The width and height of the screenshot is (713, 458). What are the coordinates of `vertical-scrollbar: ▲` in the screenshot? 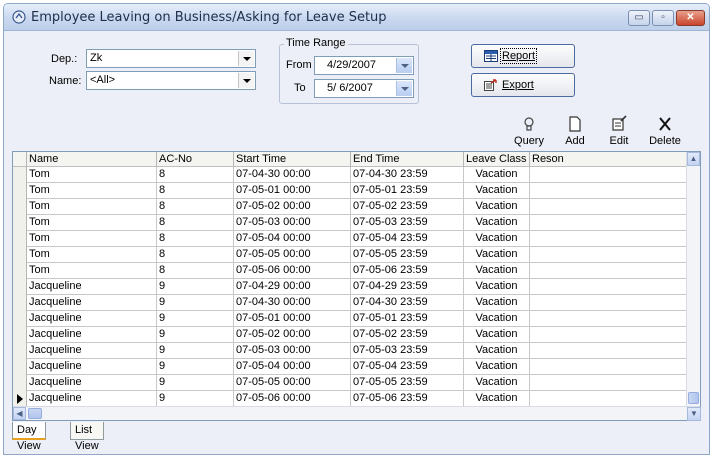 It's located at (693, 280).